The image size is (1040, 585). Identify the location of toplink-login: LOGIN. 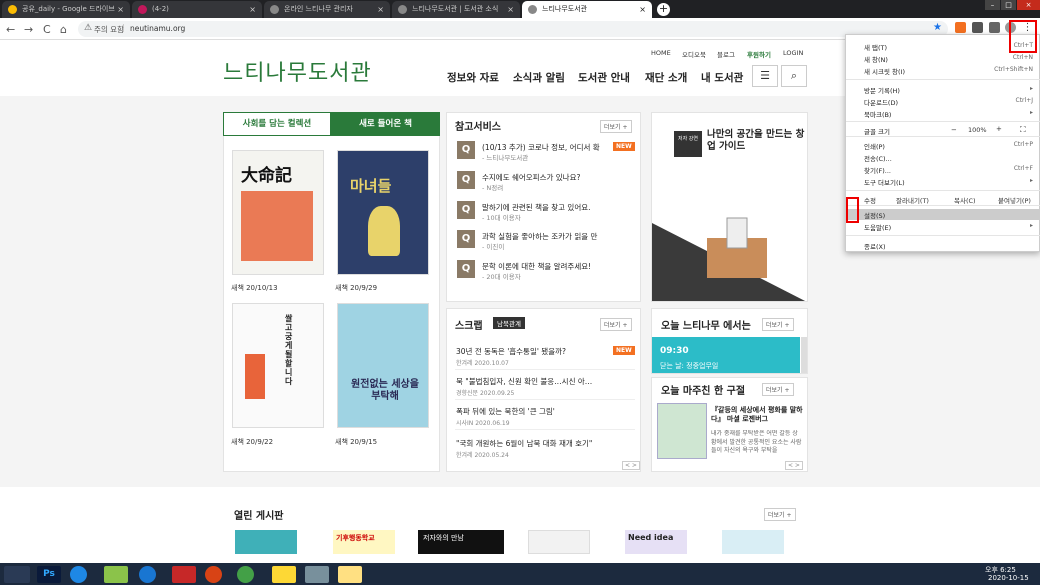
(793, 53).